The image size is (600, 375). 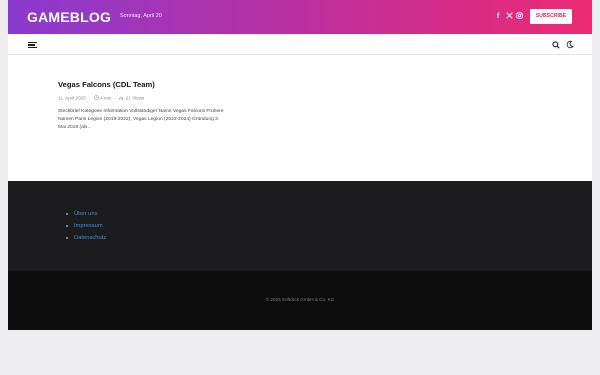 What do you see at coordinates (570, 44) in the screenshot?
I see `dark-mode-moon-icon` at bounding box center [570, 44].